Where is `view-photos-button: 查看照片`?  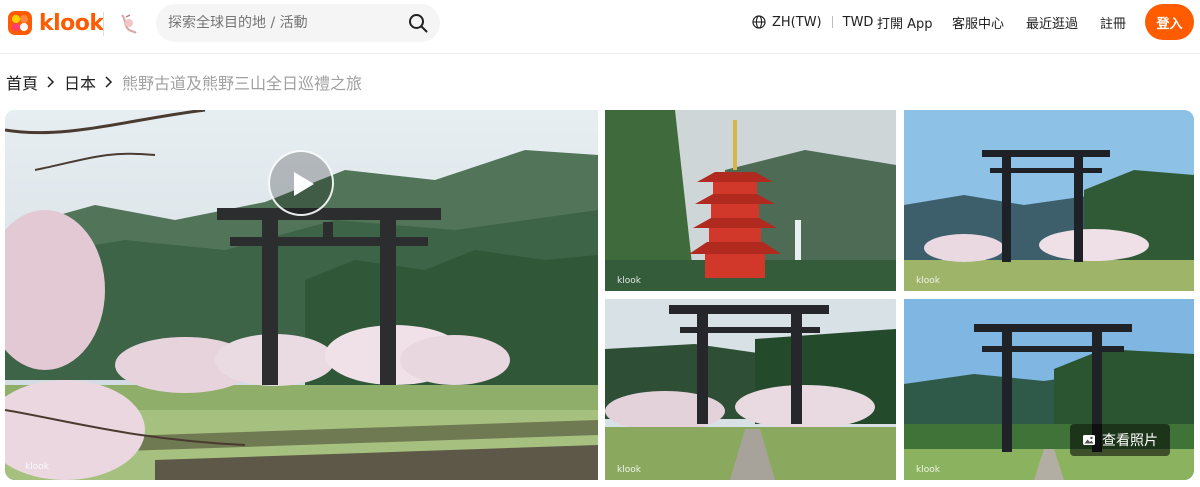
view-photos-button: 查看照片 is located at coordinates (1120, 440).